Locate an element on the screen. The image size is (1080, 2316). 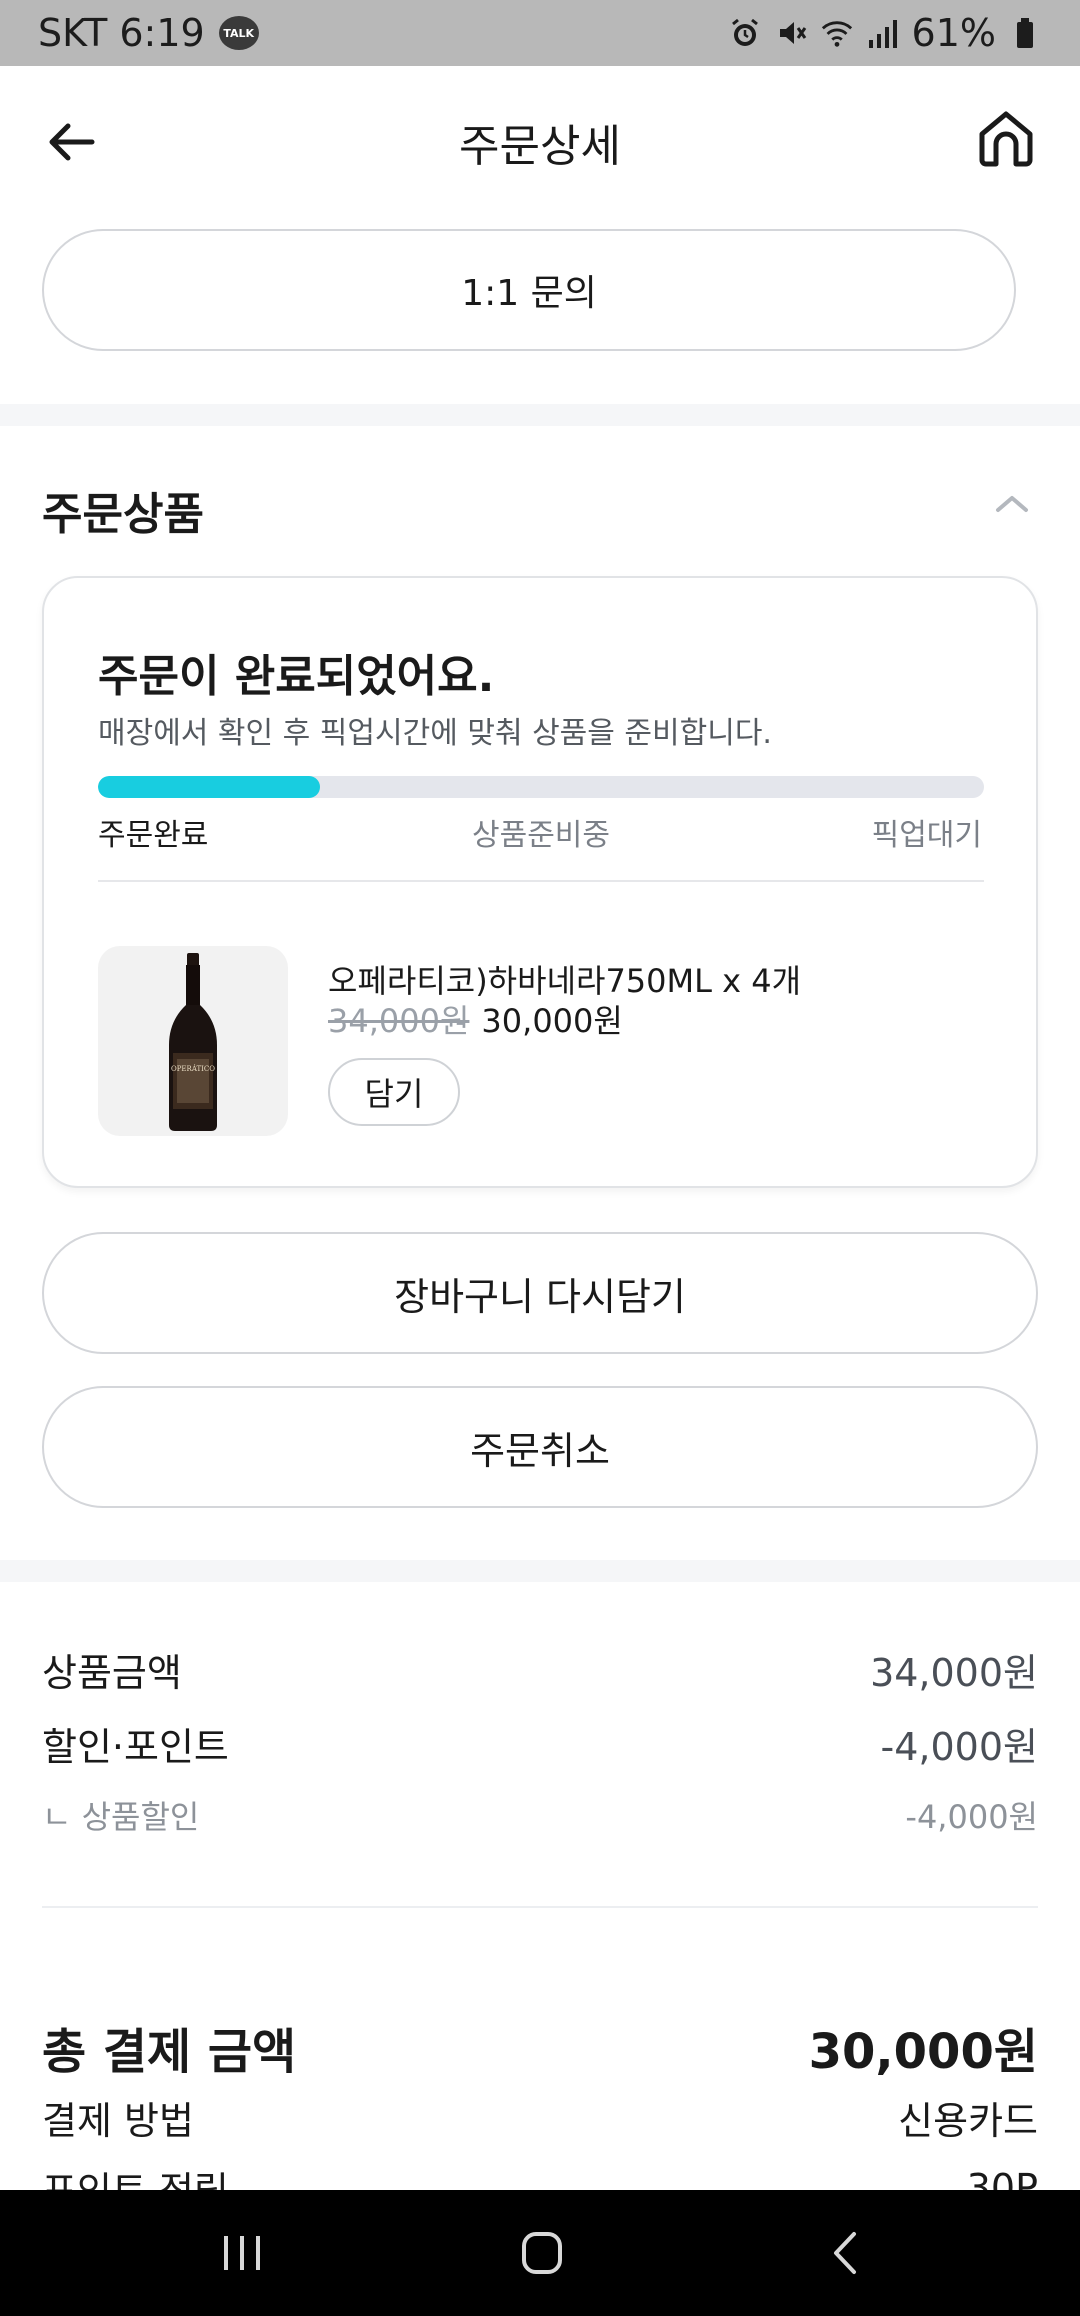
order-headline: 주문이 완료되었어요. is located at coordinates (296, 676).